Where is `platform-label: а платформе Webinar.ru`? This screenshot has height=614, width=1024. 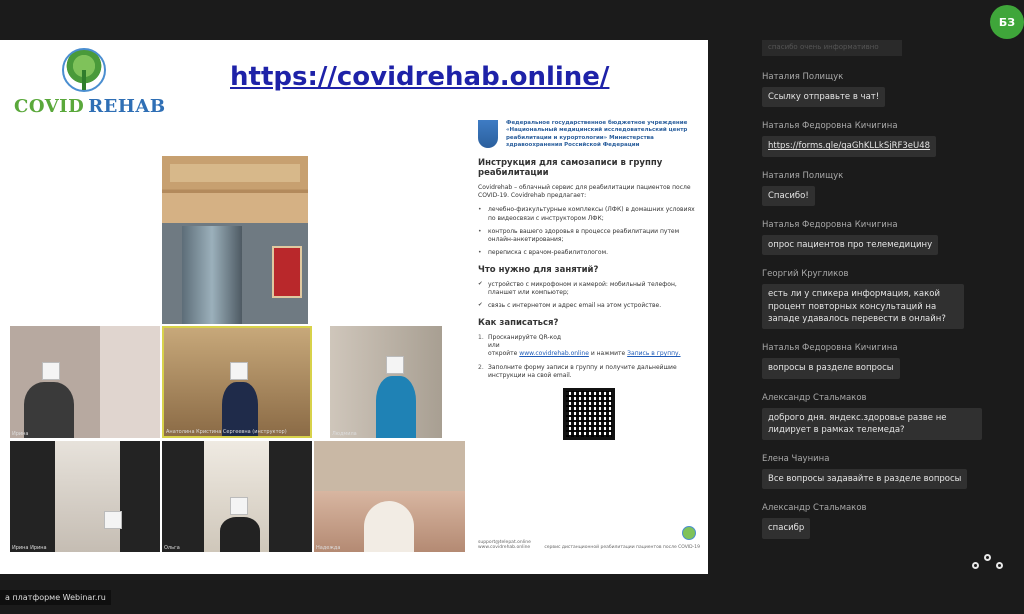 platform-label: а платформе Webinar.ru is located at coordinates (55, 597).